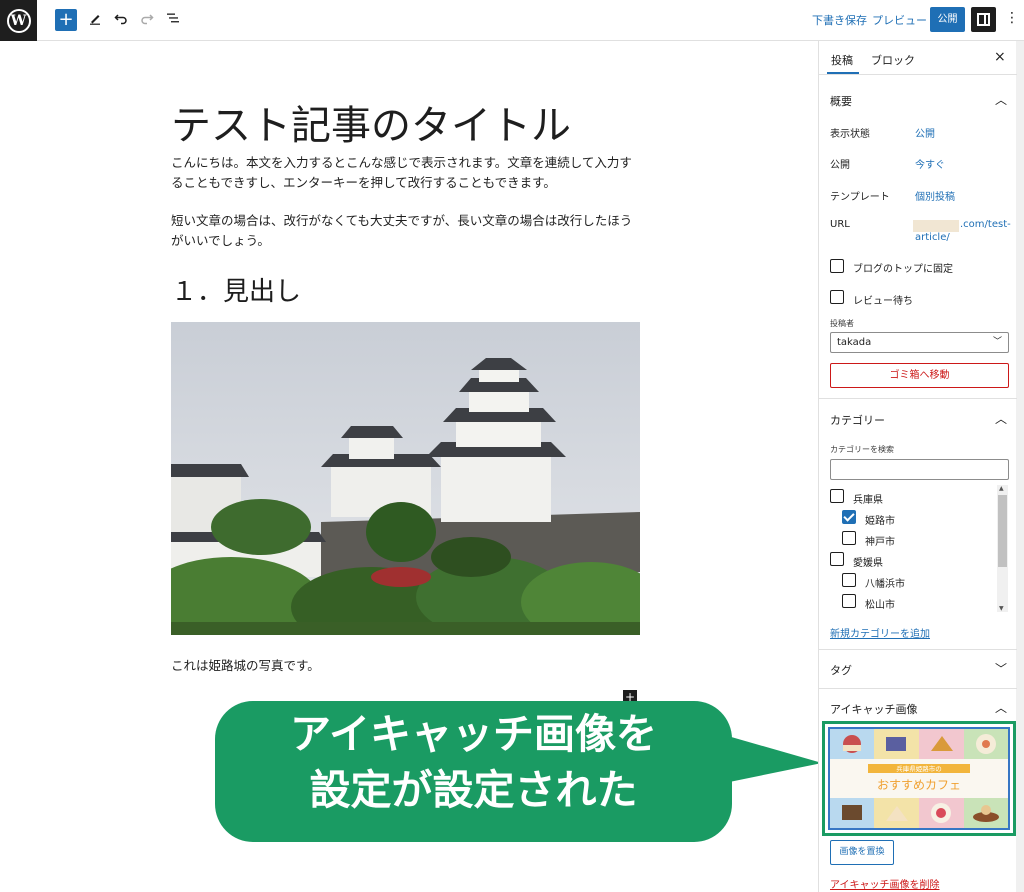  I want to click on publish-label: 公開, so click(840, 165).